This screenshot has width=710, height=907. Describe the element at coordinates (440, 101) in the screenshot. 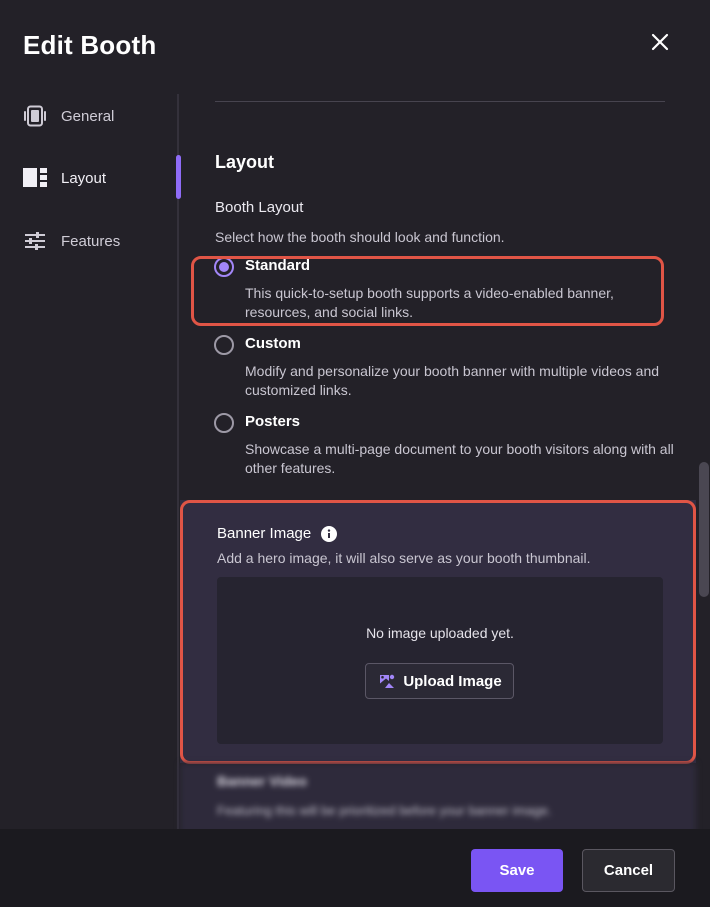

I see `section-divider` at that location.